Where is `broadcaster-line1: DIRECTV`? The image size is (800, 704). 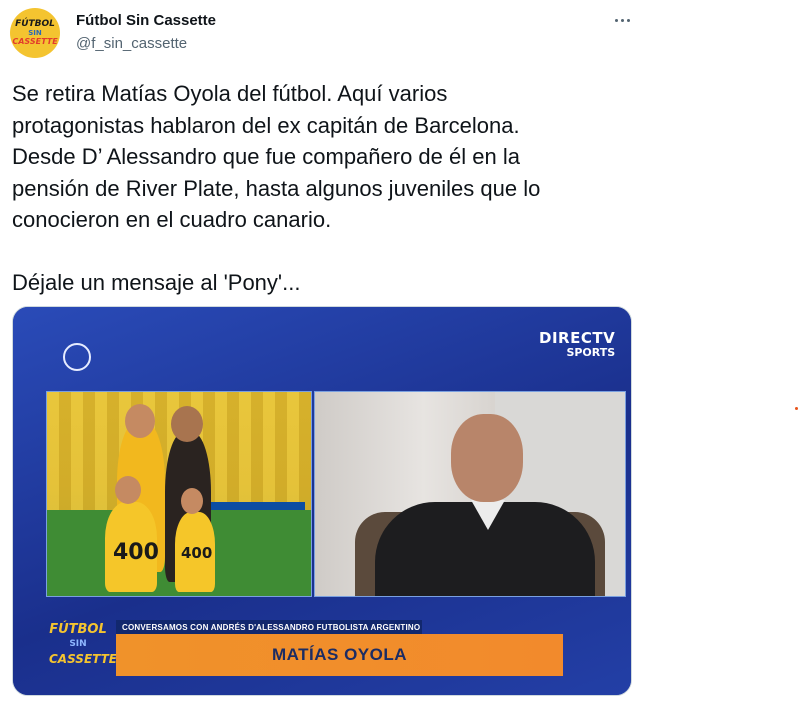 broadcaster-line1: DIRECTV is located at coordinates (577, 338).